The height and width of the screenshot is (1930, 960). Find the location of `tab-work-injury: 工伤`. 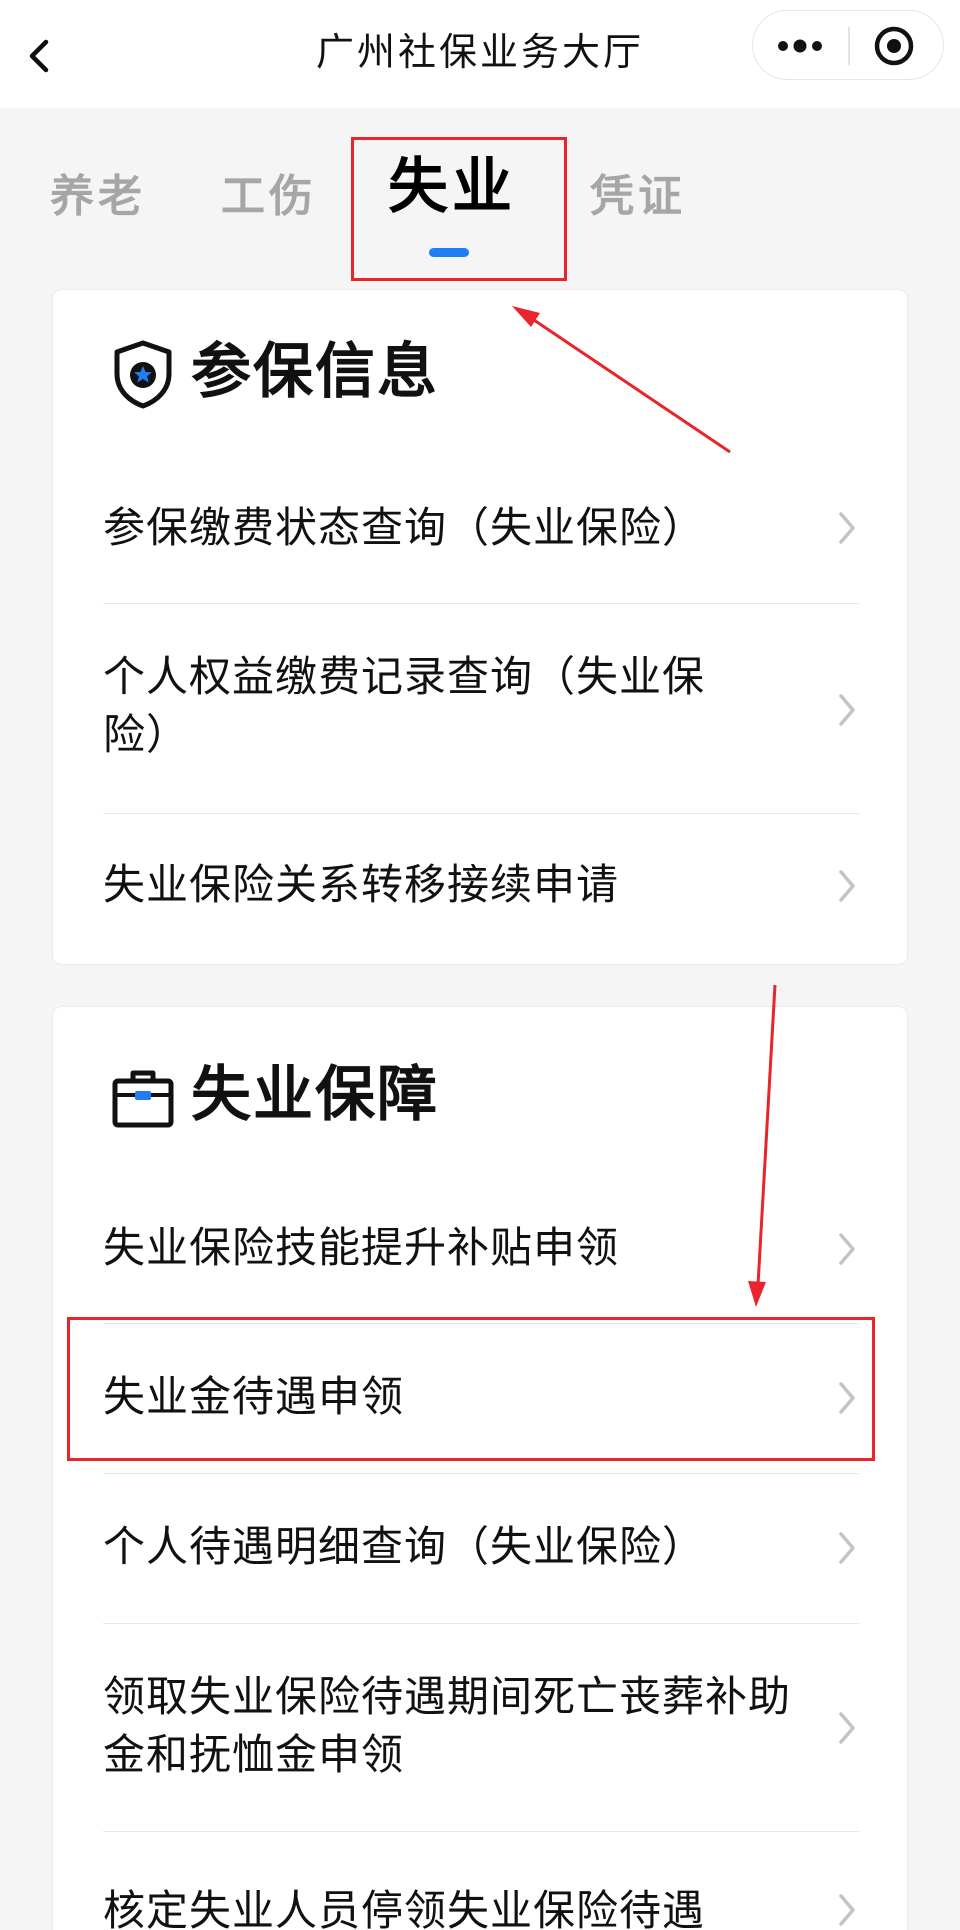

tab-work-injury: 工伤 is located at coordinates (269, 197).